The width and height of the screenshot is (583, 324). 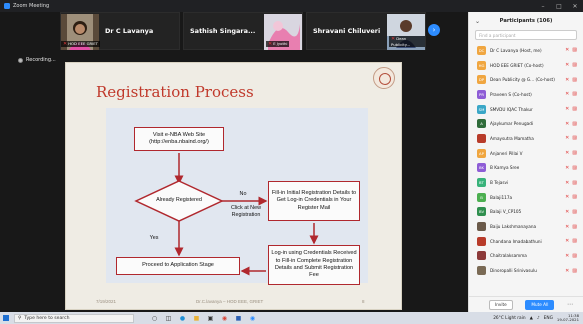 What do you see at coordinates (252, 318) in the screenshot?
I see `zoom-app-icon: ◉` at bounding box center [252, 318].